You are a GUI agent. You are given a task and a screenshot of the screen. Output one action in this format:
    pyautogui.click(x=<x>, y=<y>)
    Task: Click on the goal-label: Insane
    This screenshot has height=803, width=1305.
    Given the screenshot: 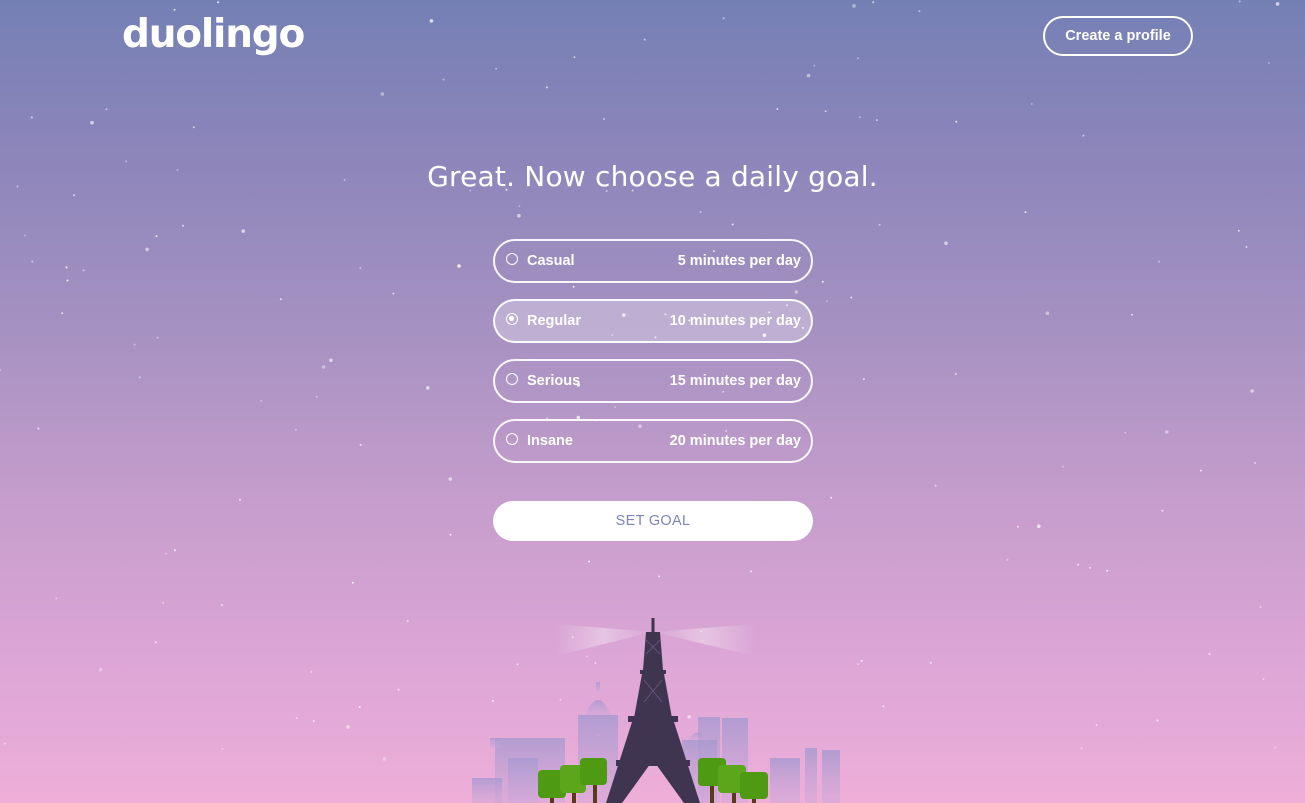 What is the action you would take?
    pyautogui.click(x=550, y=441)
    